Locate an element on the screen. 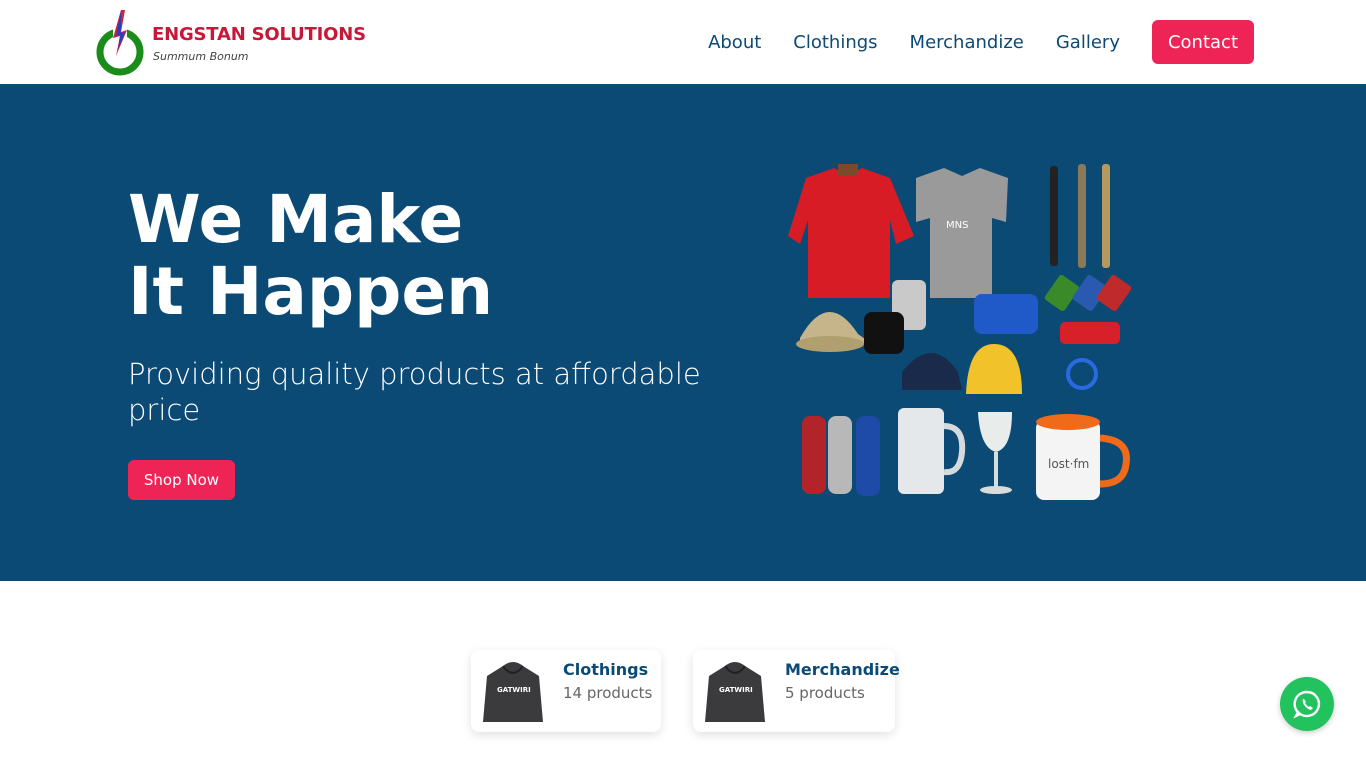  category-card-clothings: GATWIRI Clothings 14 products is located at coordinates (566, 691).